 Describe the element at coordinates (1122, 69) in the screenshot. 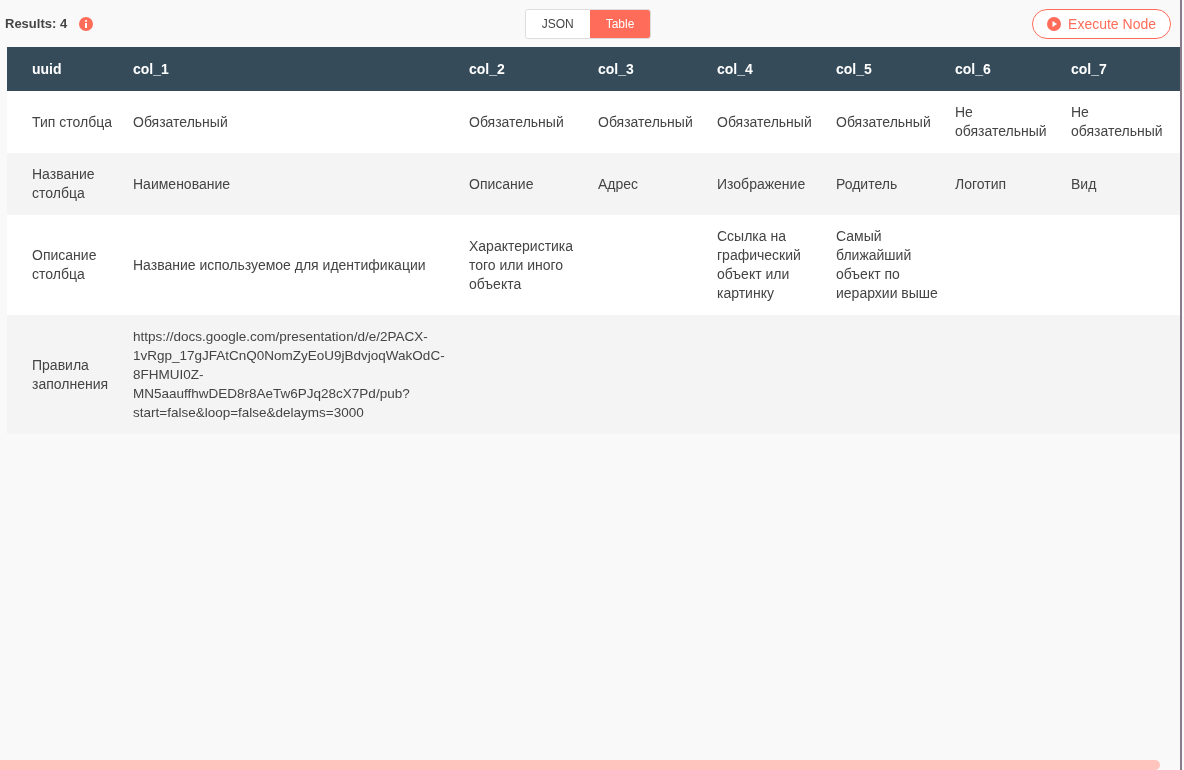

I see `column-header: col_7` at that location.